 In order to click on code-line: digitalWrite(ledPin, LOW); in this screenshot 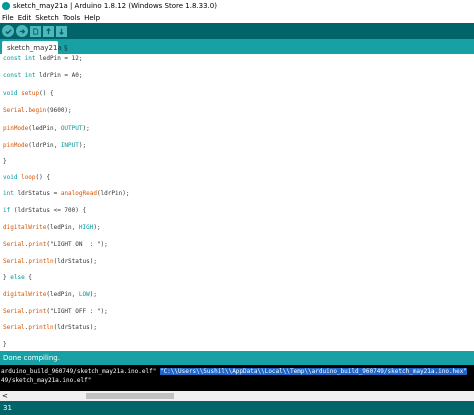, I will do `click(50, 295)`.